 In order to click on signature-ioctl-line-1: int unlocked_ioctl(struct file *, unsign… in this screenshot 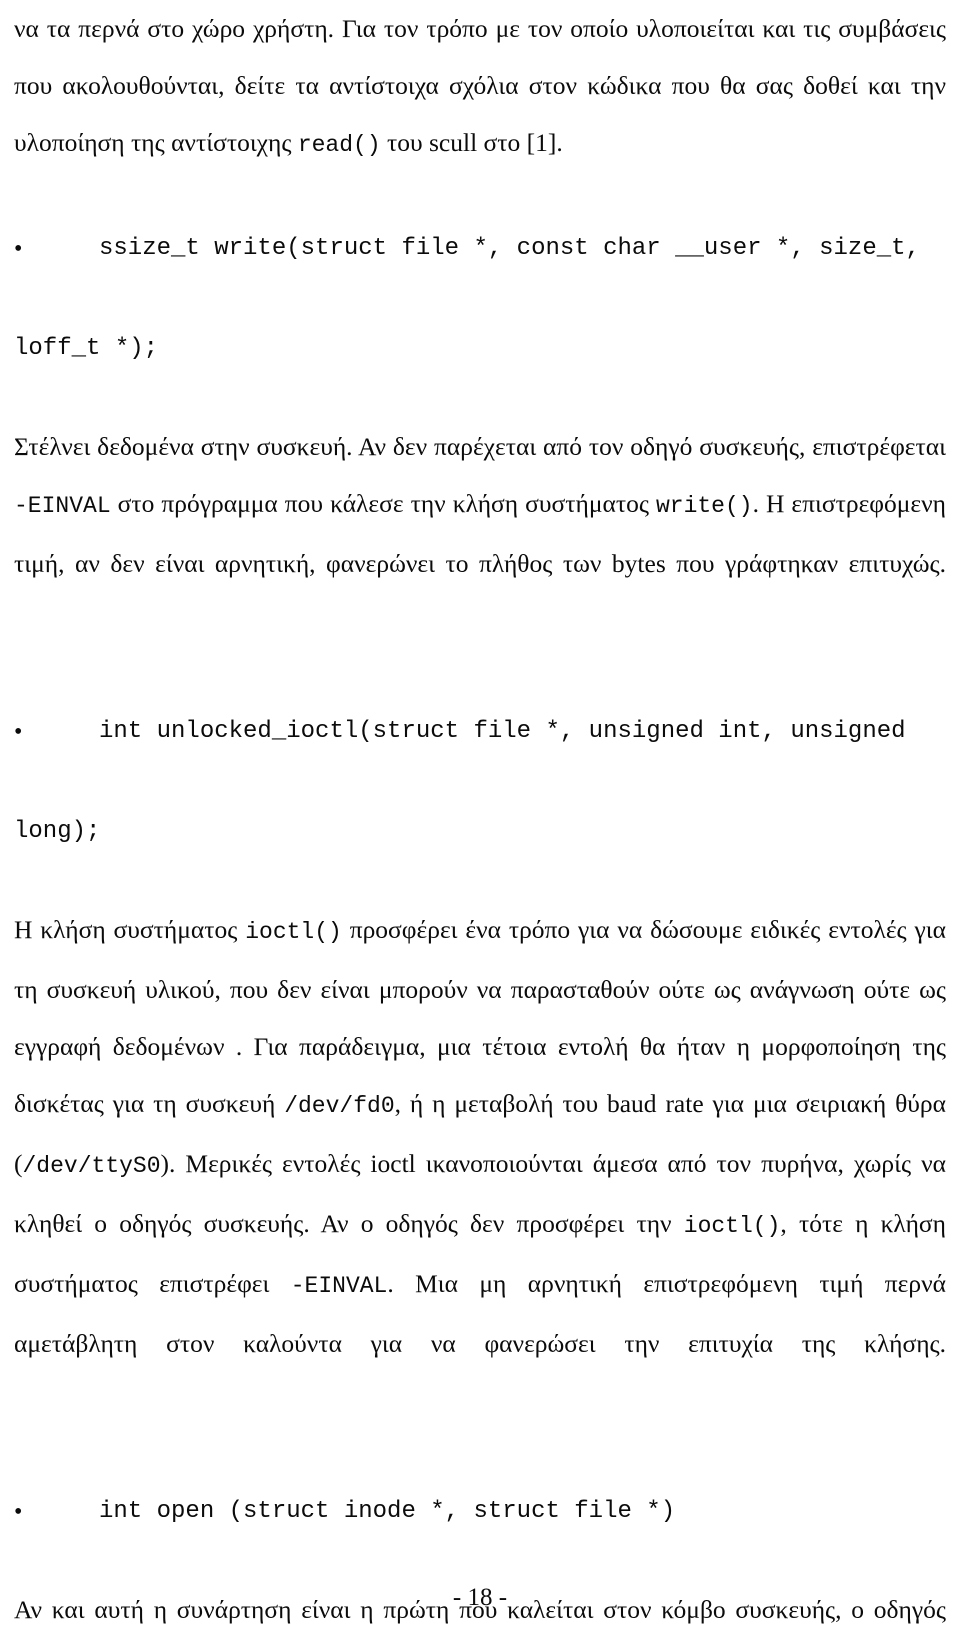, I will do `click(480, 757)`.